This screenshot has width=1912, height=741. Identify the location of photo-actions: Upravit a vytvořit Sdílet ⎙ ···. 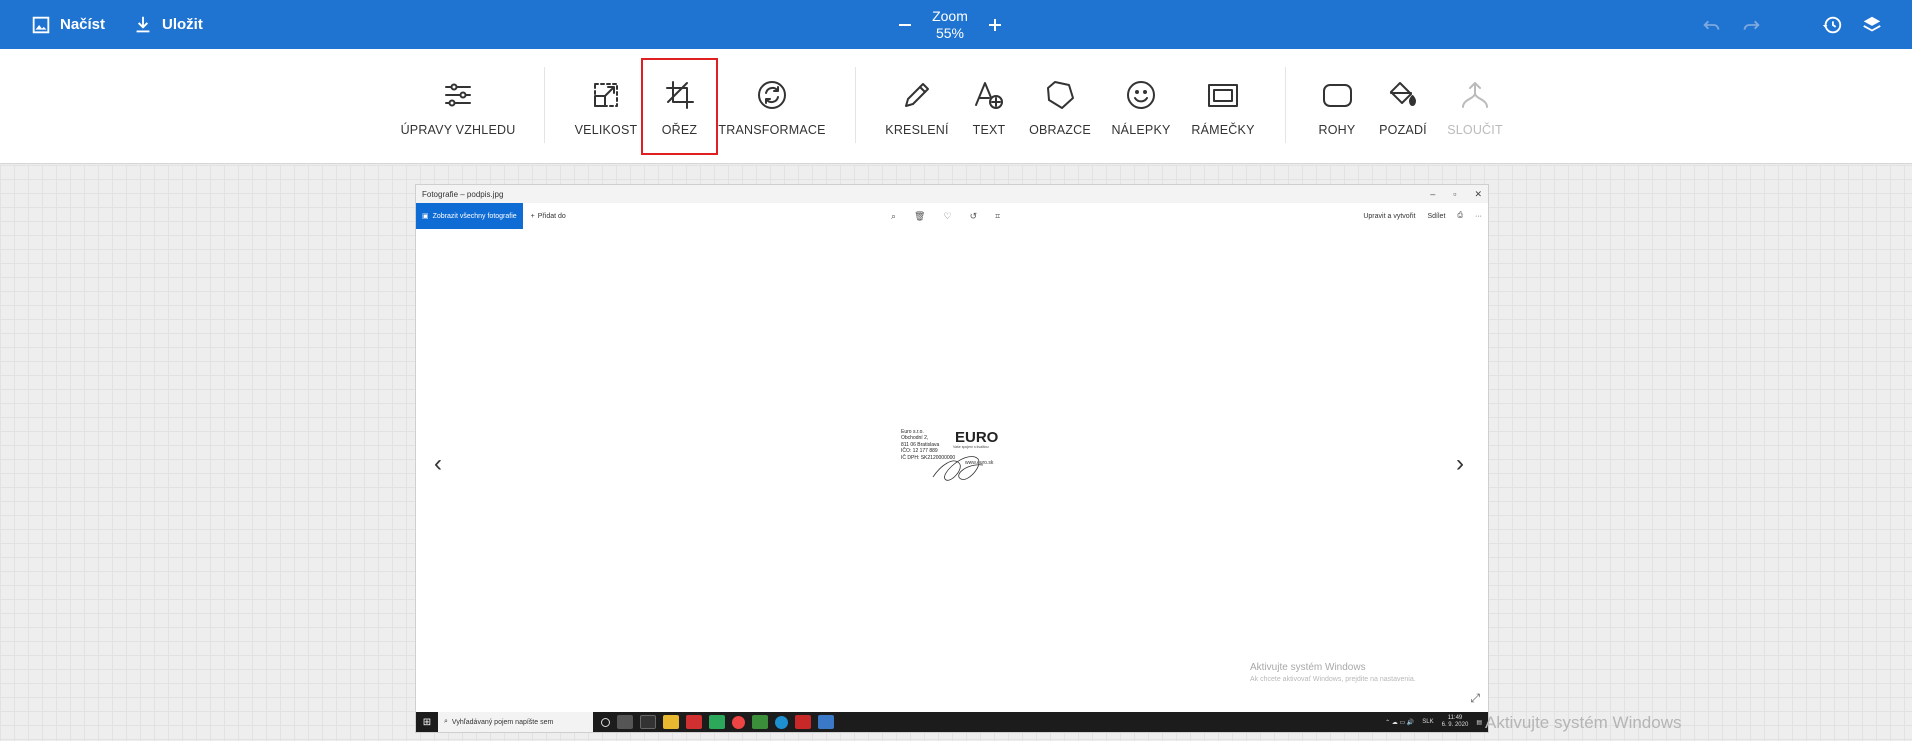
(1422, 216).